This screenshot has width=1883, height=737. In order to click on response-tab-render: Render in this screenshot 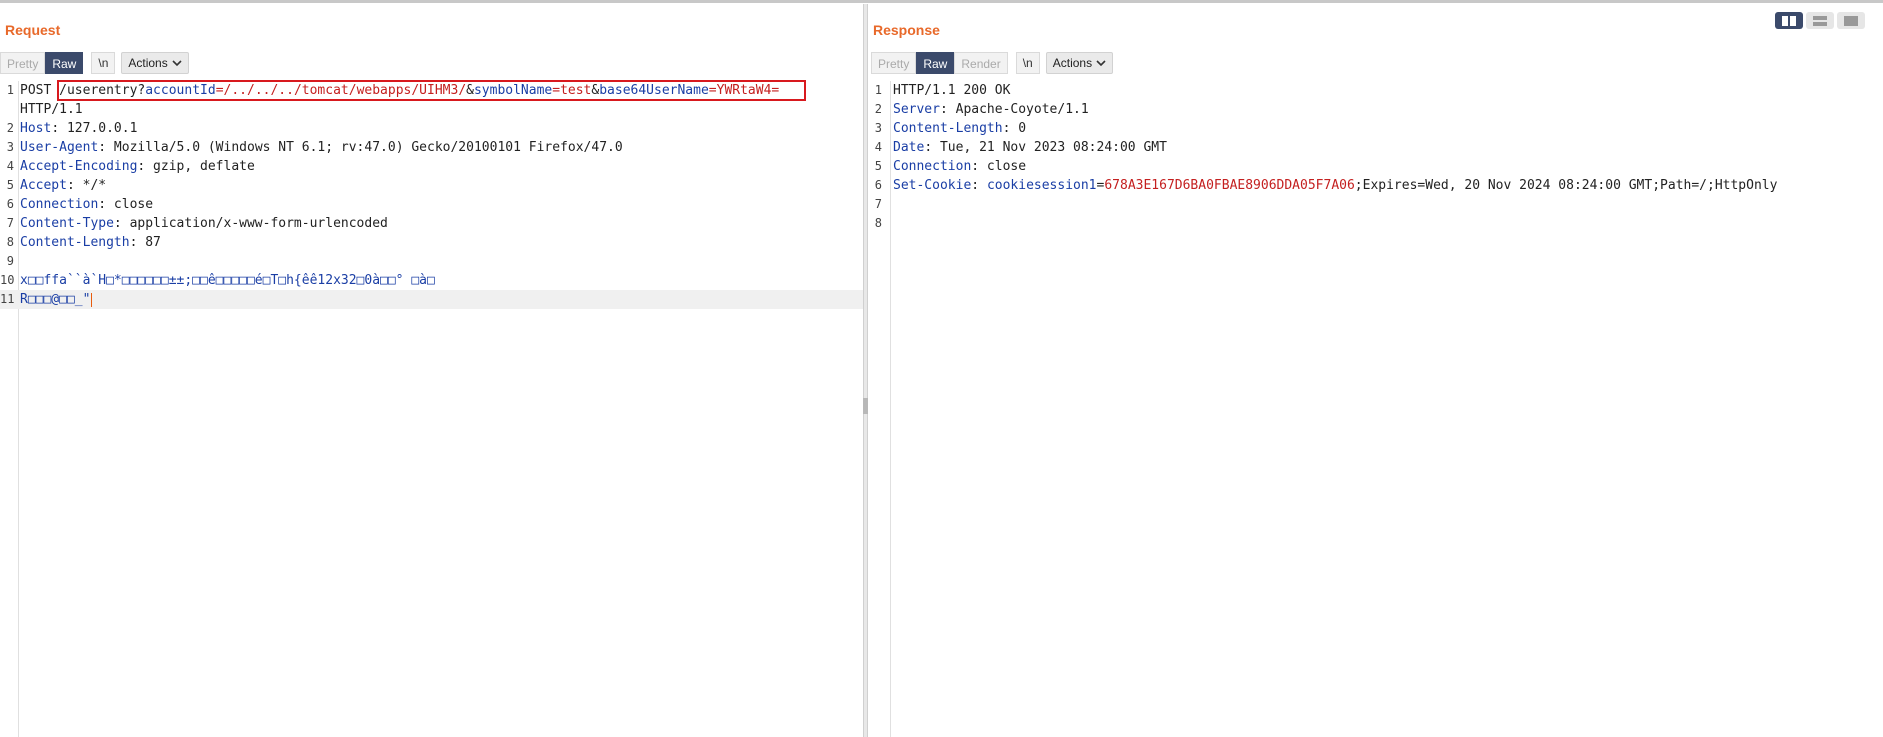, I will do `click(981, 63)`.